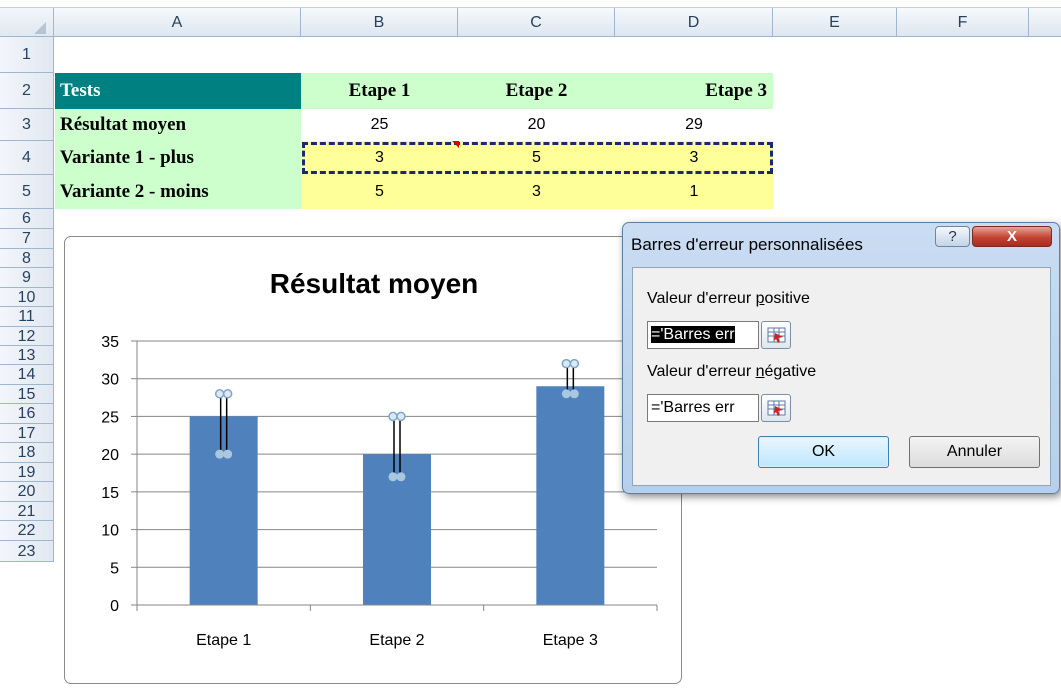 The height and width of the screenshot is (693, 1061). I want to click on row-header-16: 16, so click(27, 414).